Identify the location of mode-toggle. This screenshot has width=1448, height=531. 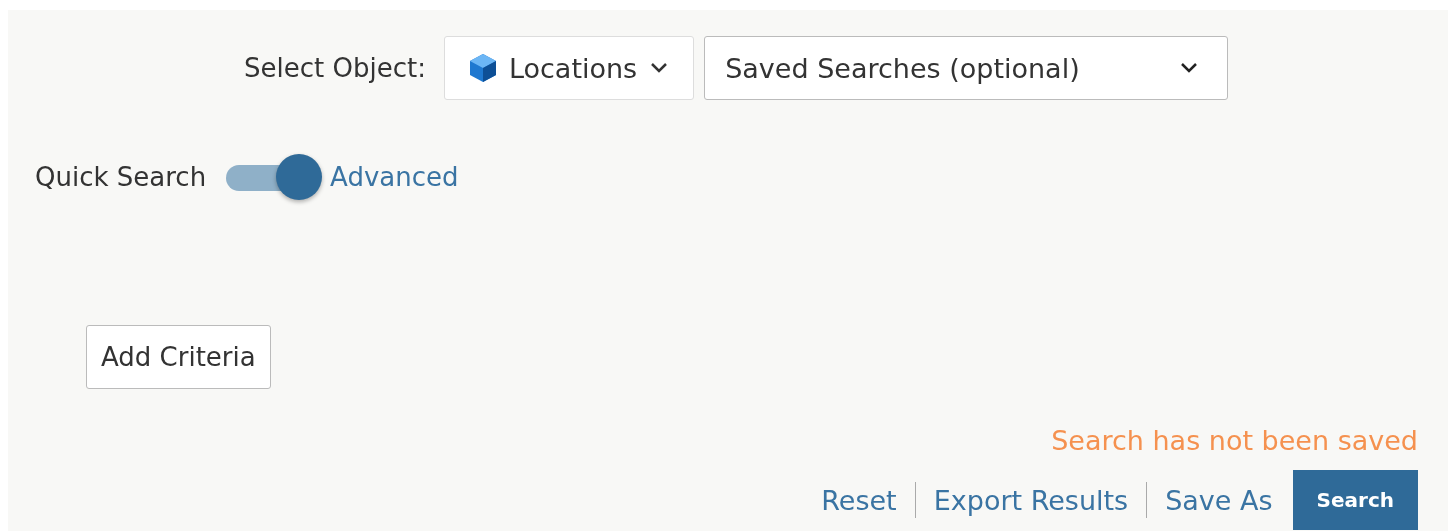
(274, 177).